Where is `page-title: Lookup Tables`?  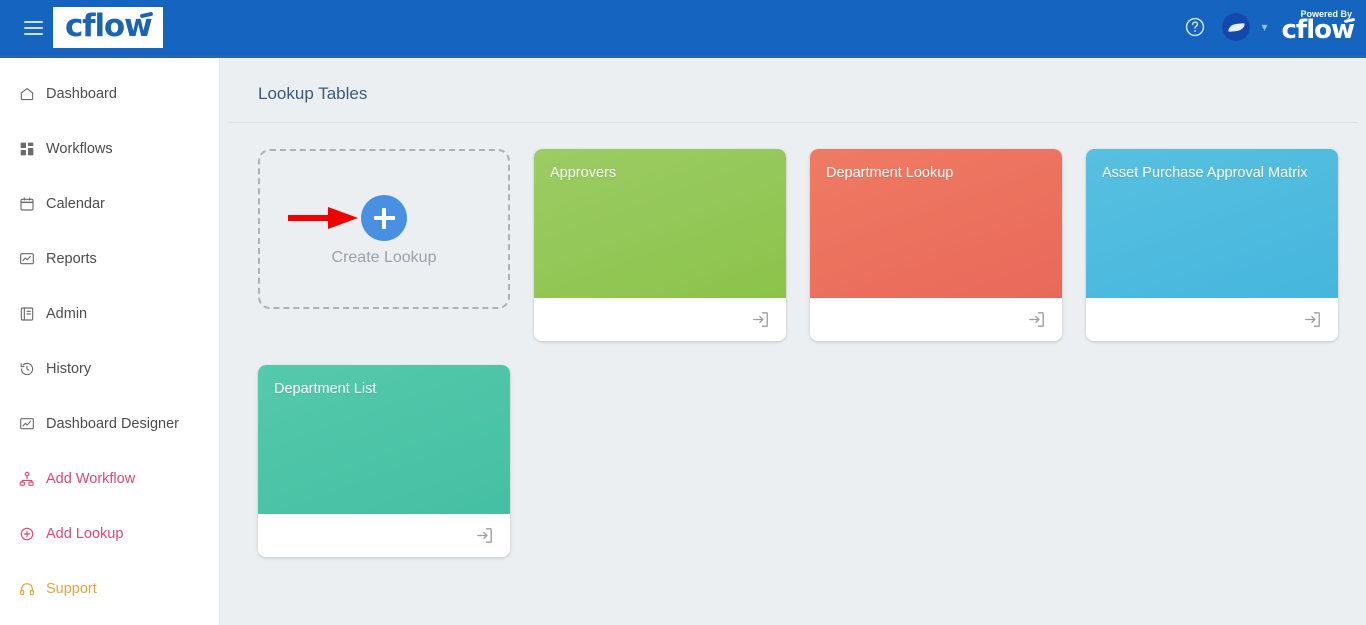
page-title: Lookup Tables is located at coordinates (793, 94).